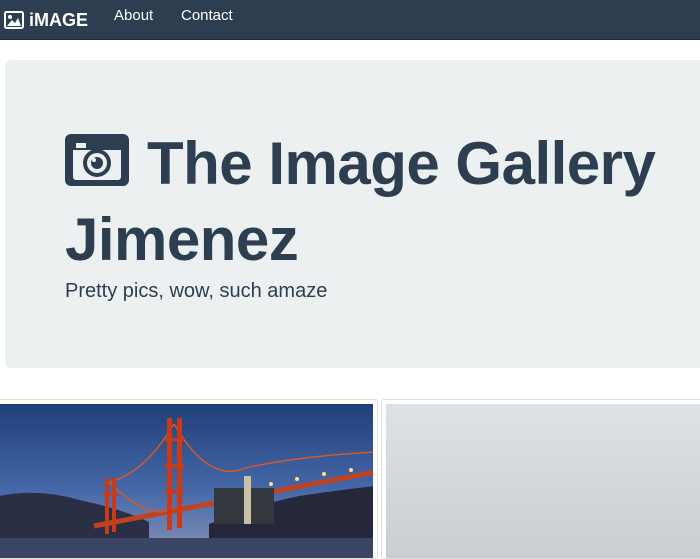 This screenshot has width=700, height=559. Describe the element at coordinates (196, 291) in the screenshot. I see `page-subtitle: Pretty pics, wow, such amaze` at that location.